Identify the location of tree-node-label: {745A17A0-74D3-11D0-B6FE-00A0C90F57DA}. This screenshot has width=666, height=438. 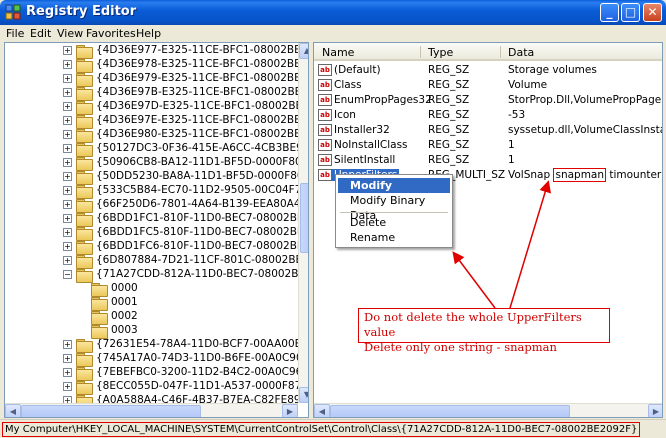
(202, 358).